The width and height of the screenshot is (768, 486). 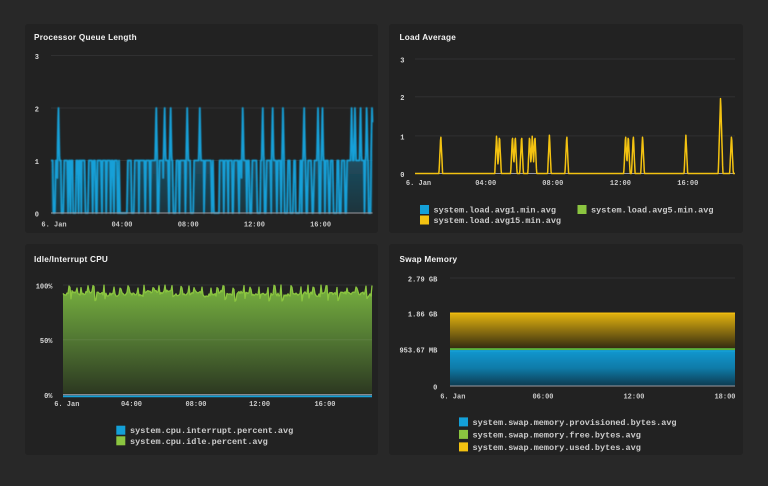 What do you see at coordinates (199, 442) in the screenshot?
I see `svg-text: system.cpu.idle.percent.avg` at bounding box center [199, 442].